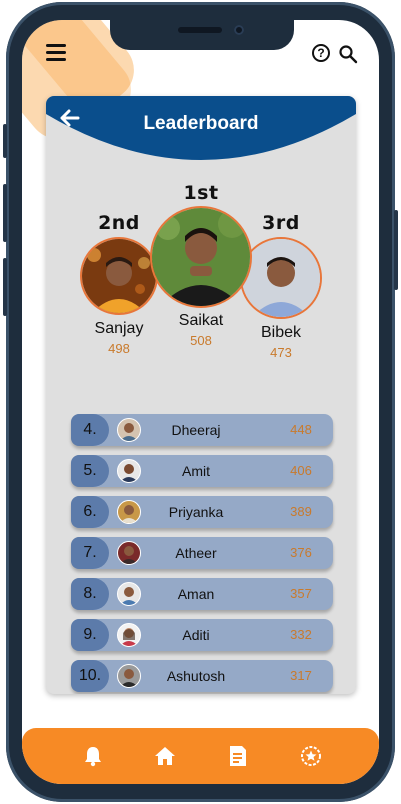 The image size is (401, 804). I want to click on search-icon, so click(348, 54).